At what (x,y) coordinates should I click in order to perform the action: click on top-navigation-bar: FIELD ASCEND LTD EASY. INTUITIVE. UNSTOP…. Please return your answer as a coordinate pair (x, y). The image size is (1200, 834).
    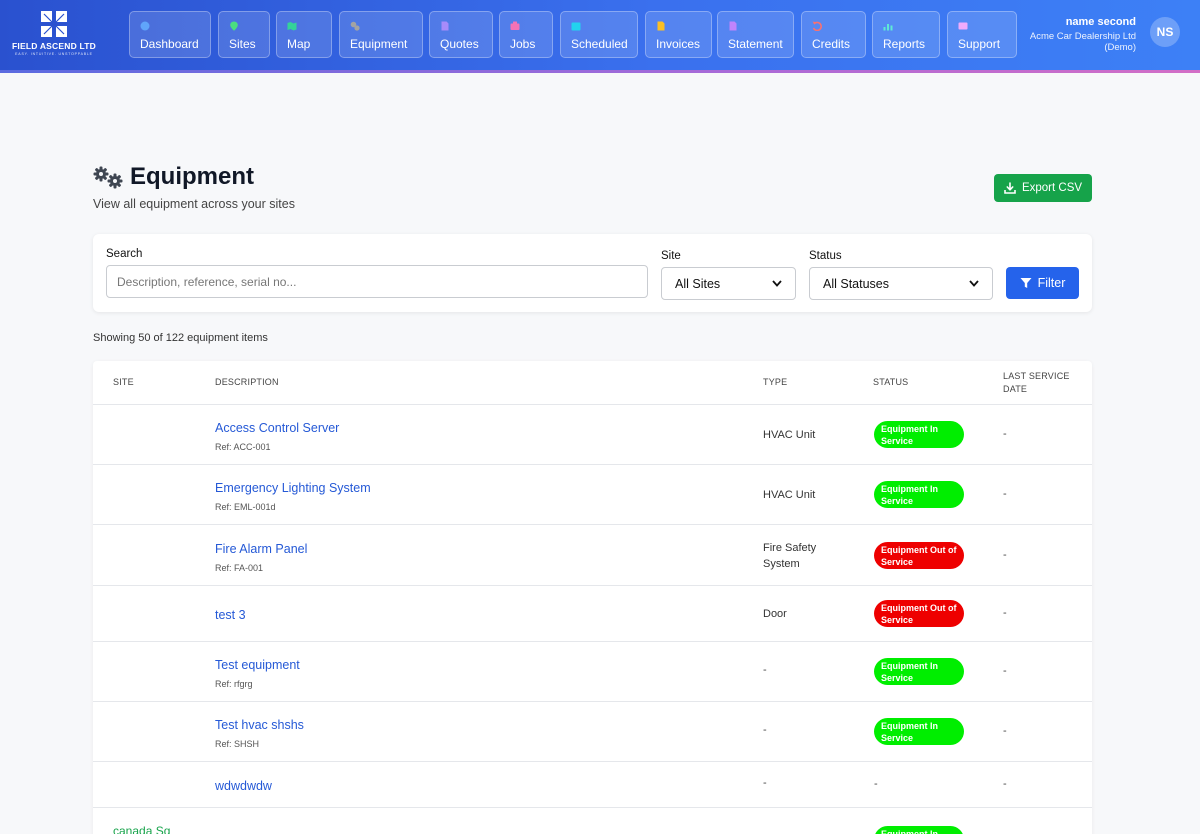
    Looking at the image, I should click on (600, 35).